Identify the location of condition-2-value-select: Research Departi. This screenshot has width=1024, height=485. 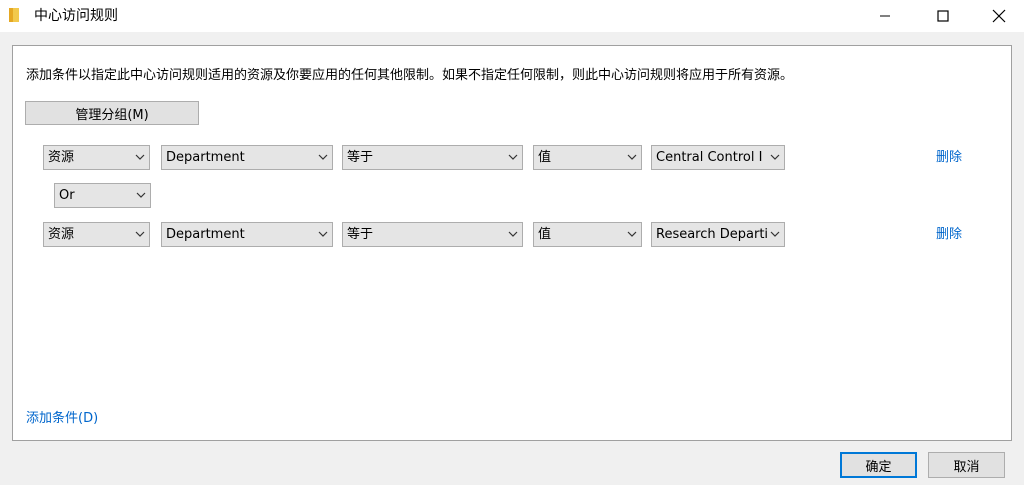
(718, 234).